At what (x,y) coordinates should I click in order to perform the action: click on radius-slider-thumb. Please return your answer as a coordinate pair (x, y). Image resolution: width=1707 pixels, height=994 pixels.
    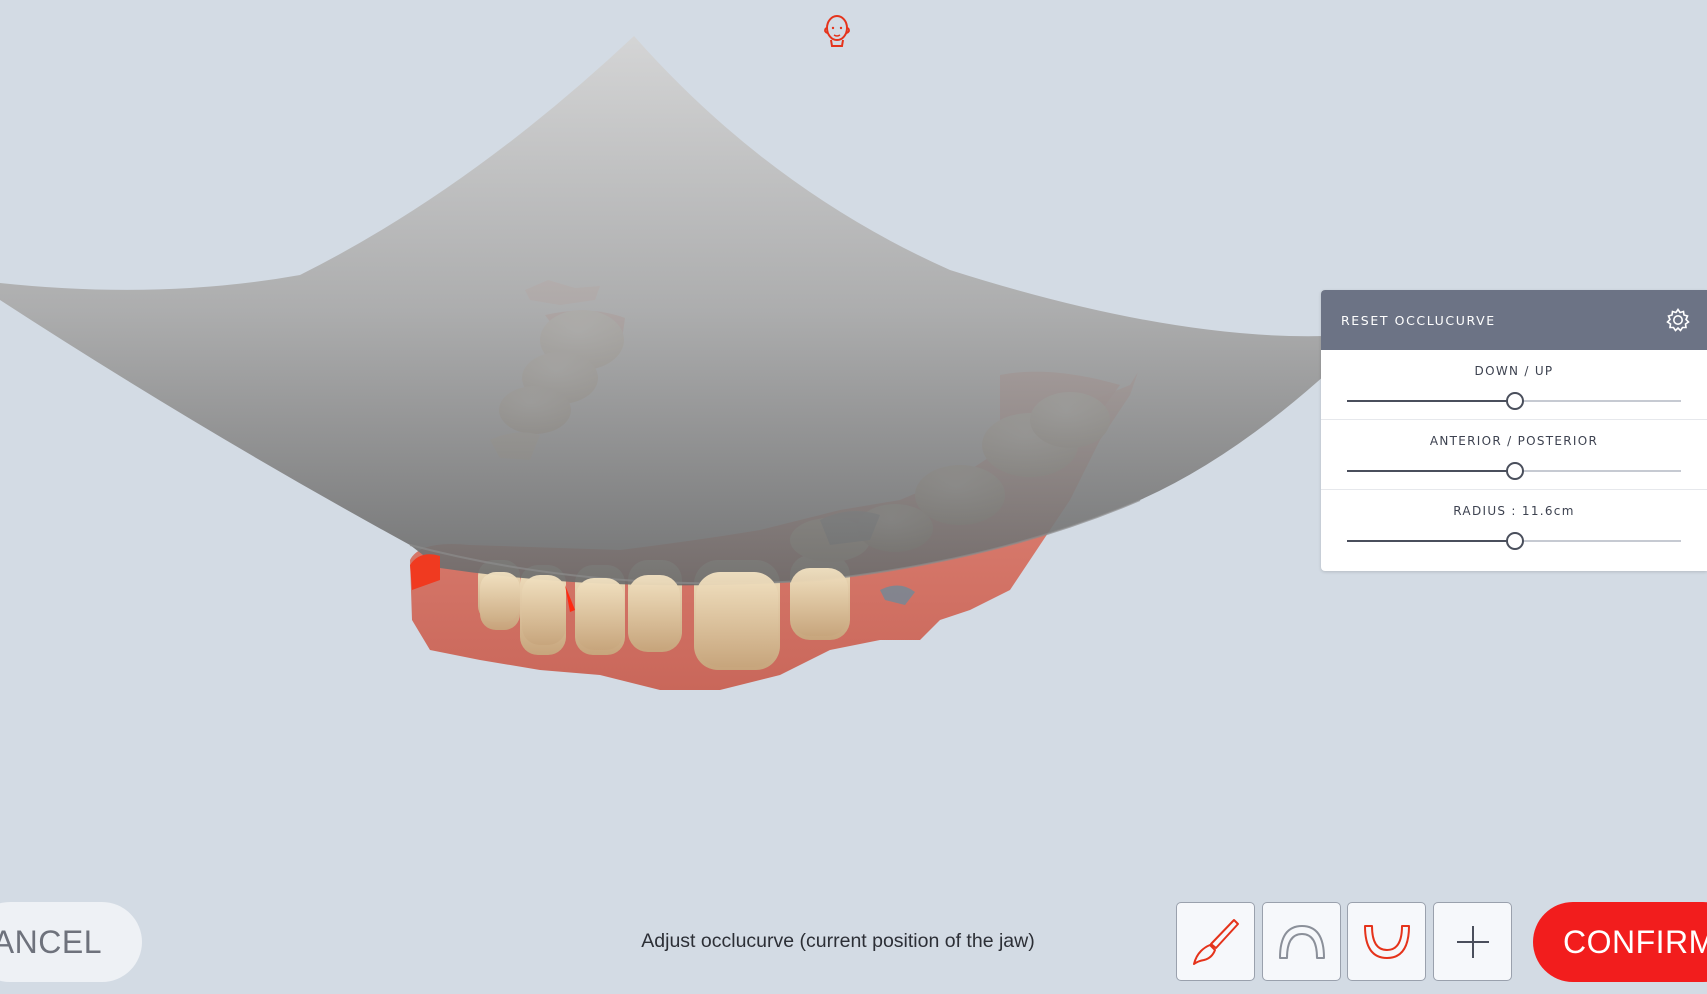
    Looking at the image, I should click on (1515, 541).